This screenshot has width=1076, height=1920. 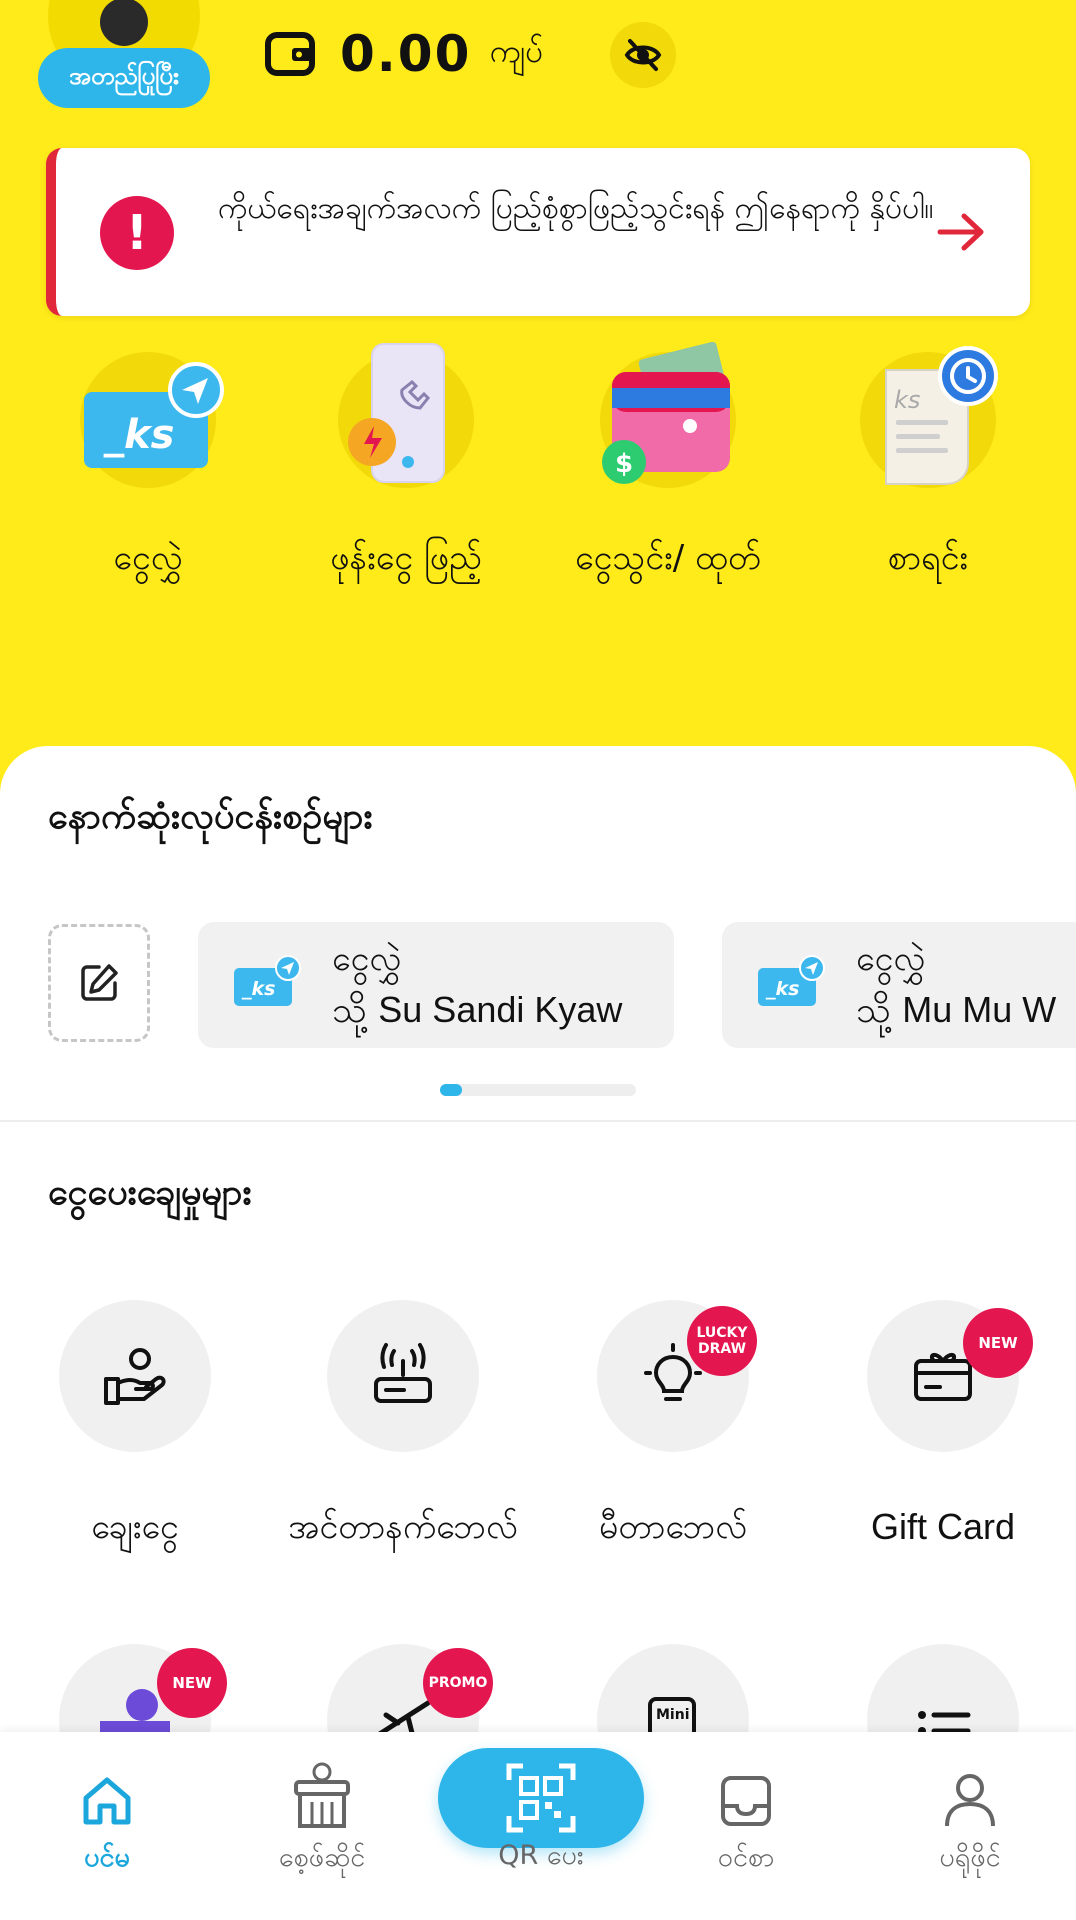 What do you see at coordinates (941, 415) in the screenshot?
I see `history-icon: ks` at bounding box center [941, 415].